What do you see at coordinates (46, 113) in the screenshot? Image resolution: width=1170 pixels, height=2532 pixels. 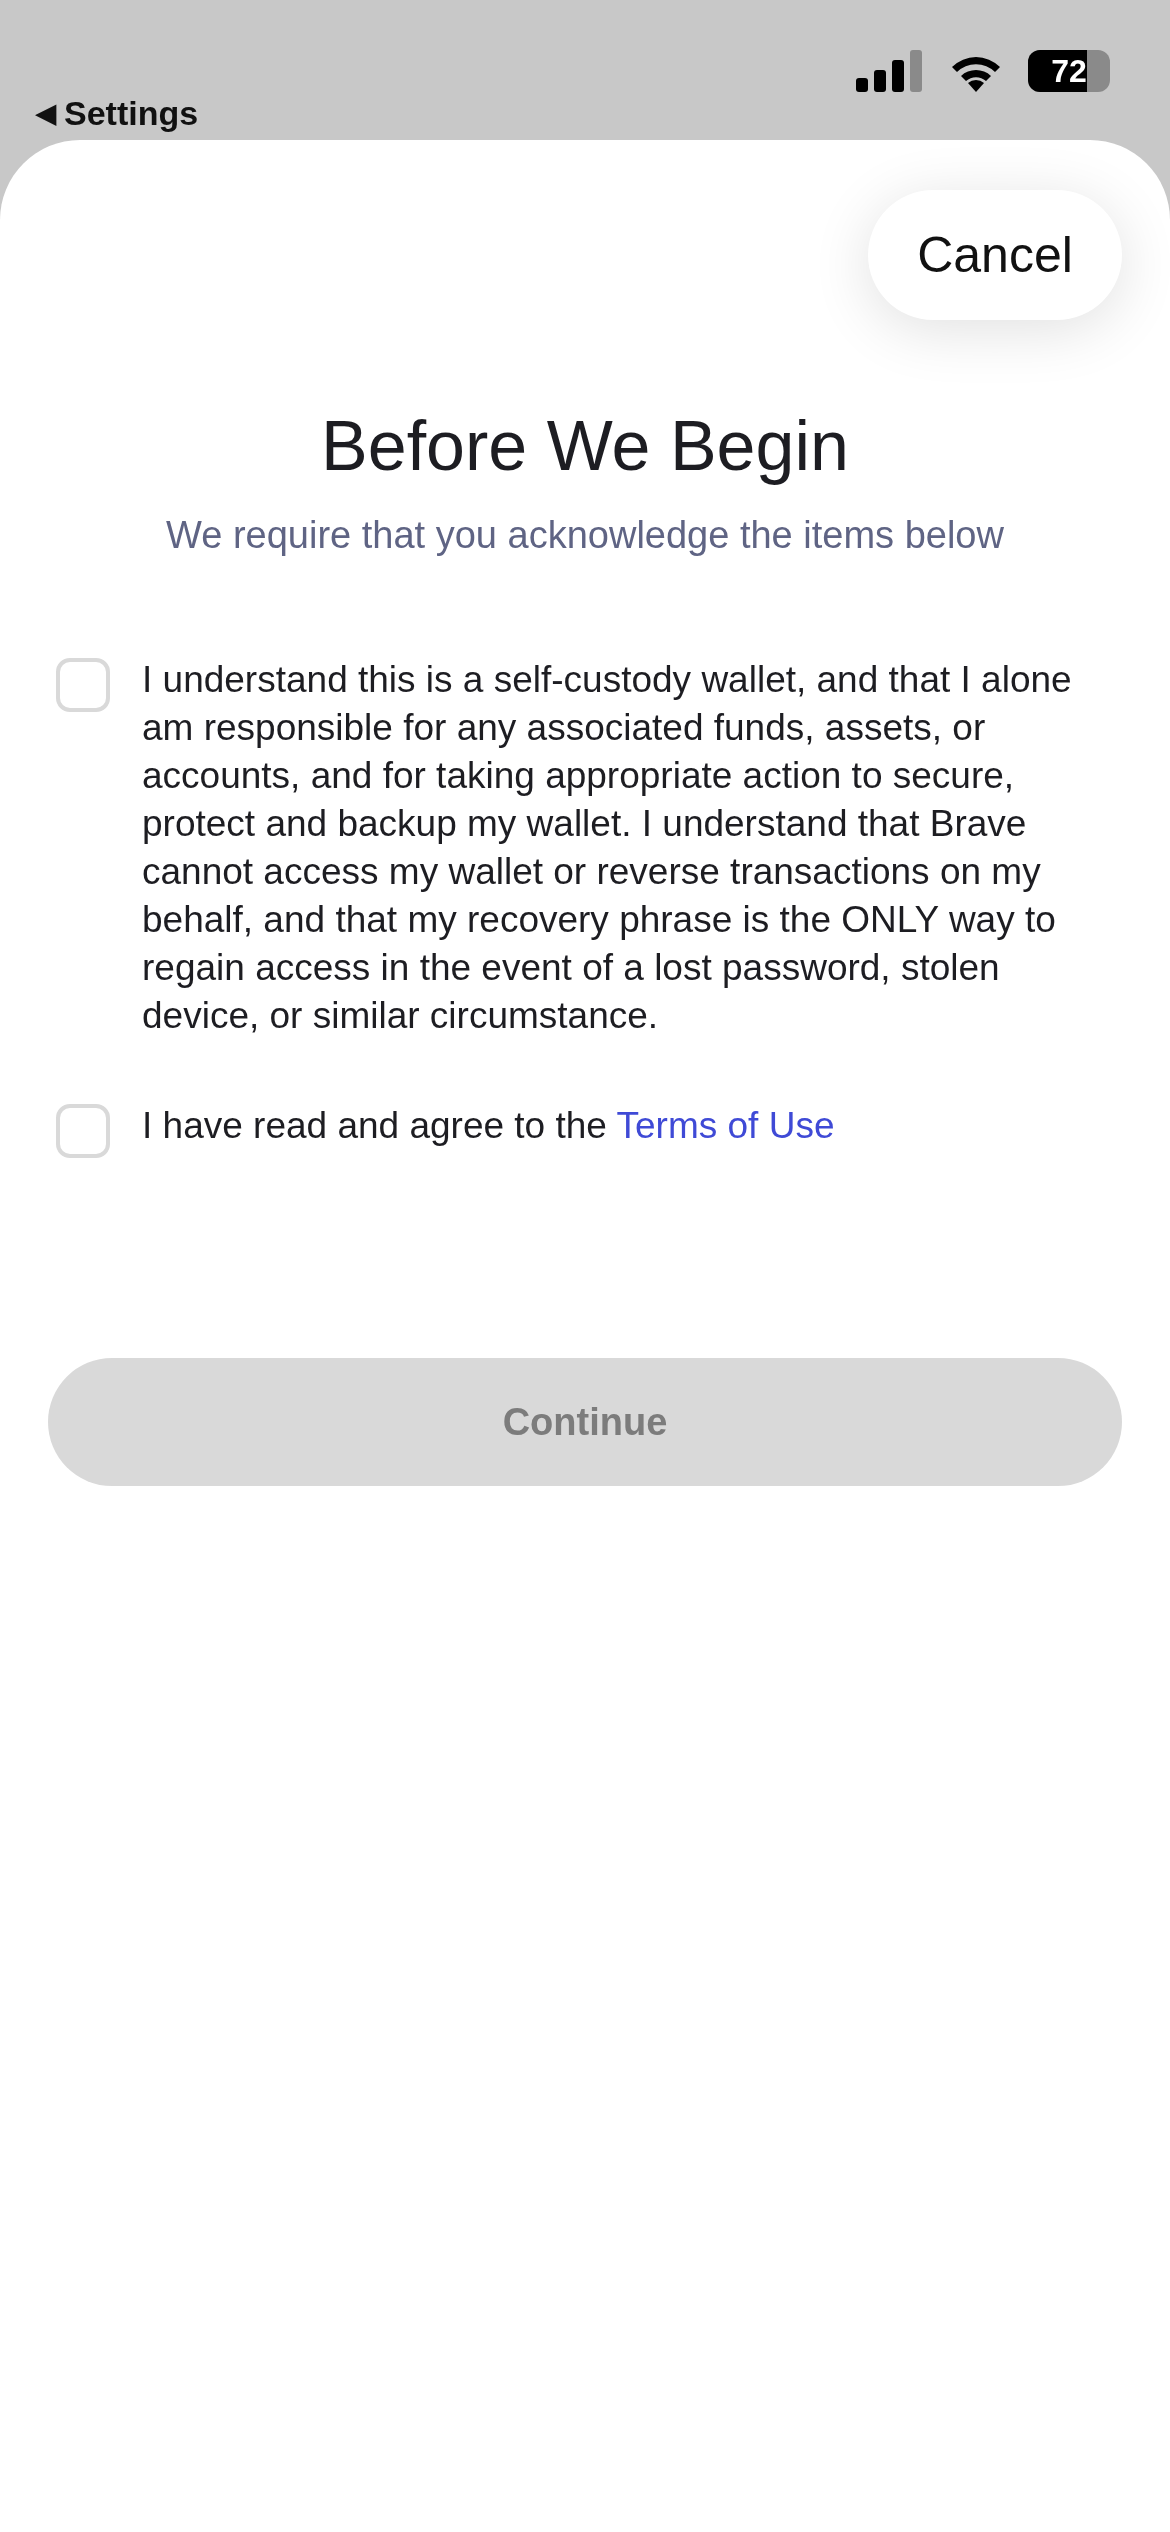 I see `back-icon: ◀` at bounding box center [46, 113].